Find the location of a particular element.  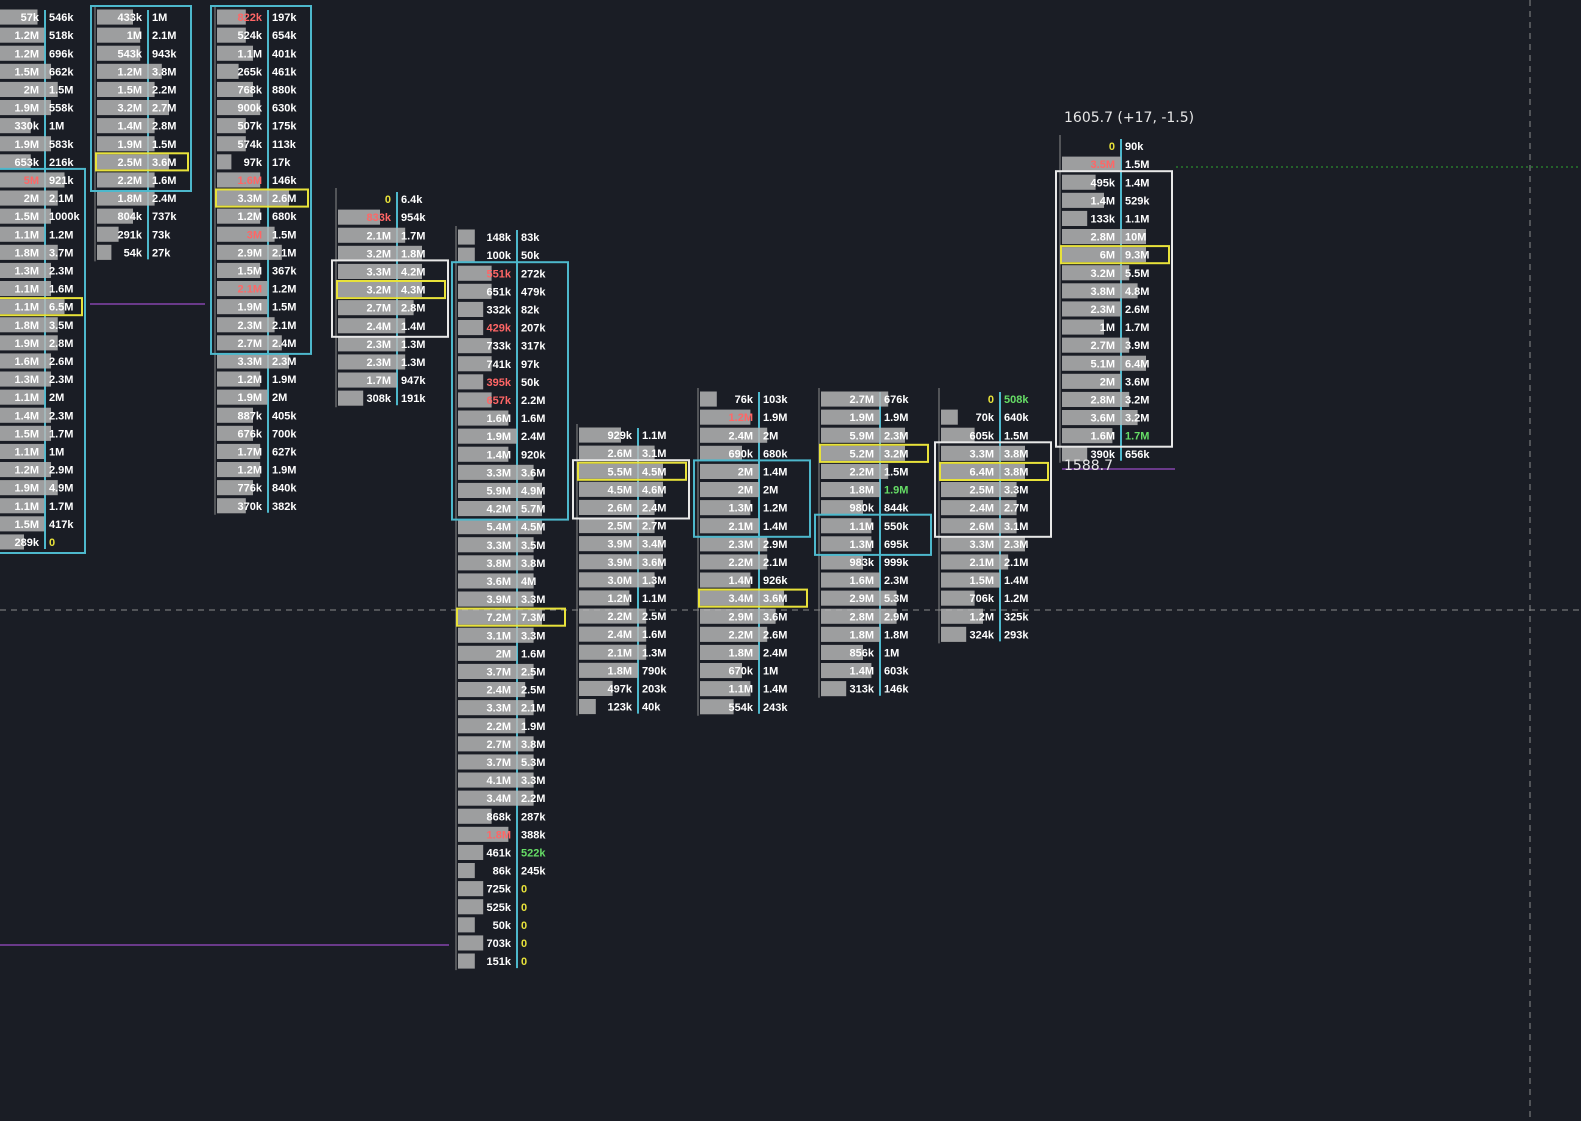

bid-volume-label: 3.1M is located at coordinates (499, 636).